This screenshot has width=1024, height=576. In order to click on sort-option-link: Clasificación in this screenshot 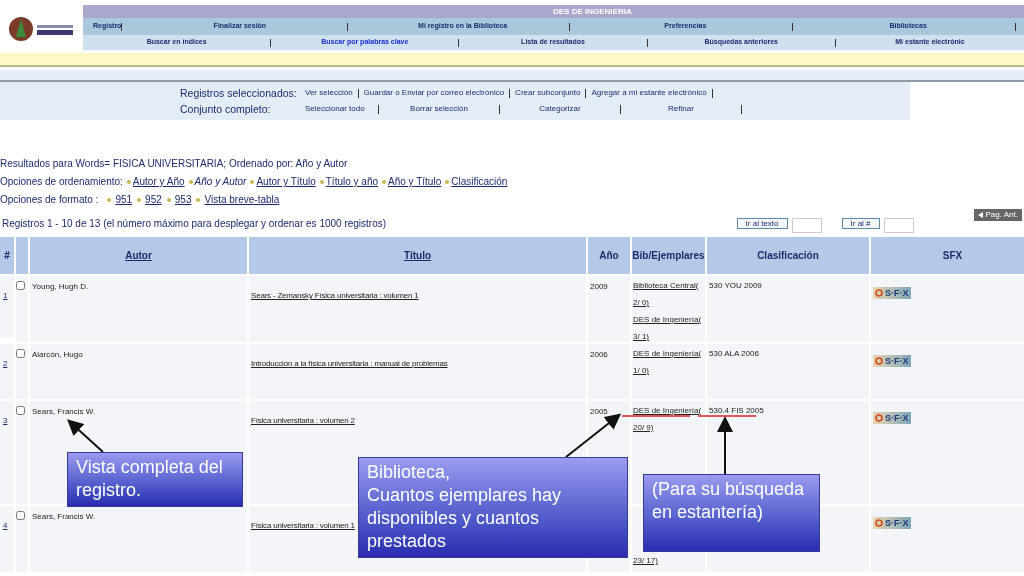, I will do `click(479, 181)`.